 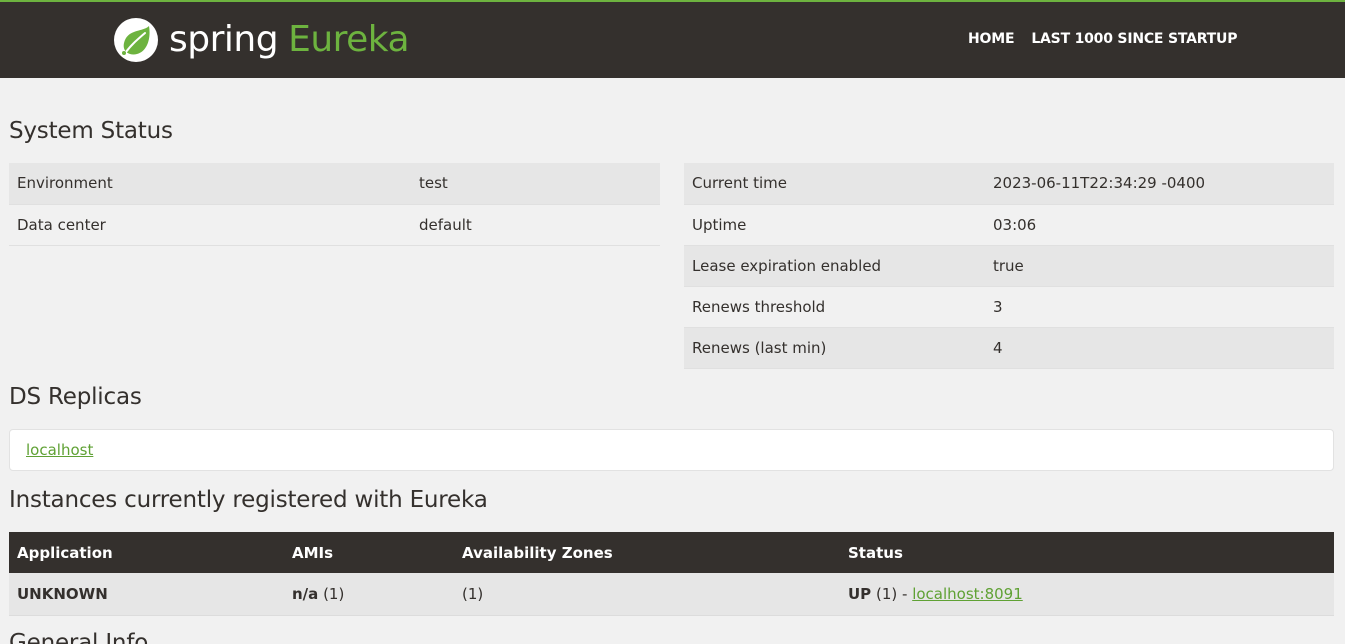 I want to click on column-header-zones: Availability Zones, so click(x=647, y=552).